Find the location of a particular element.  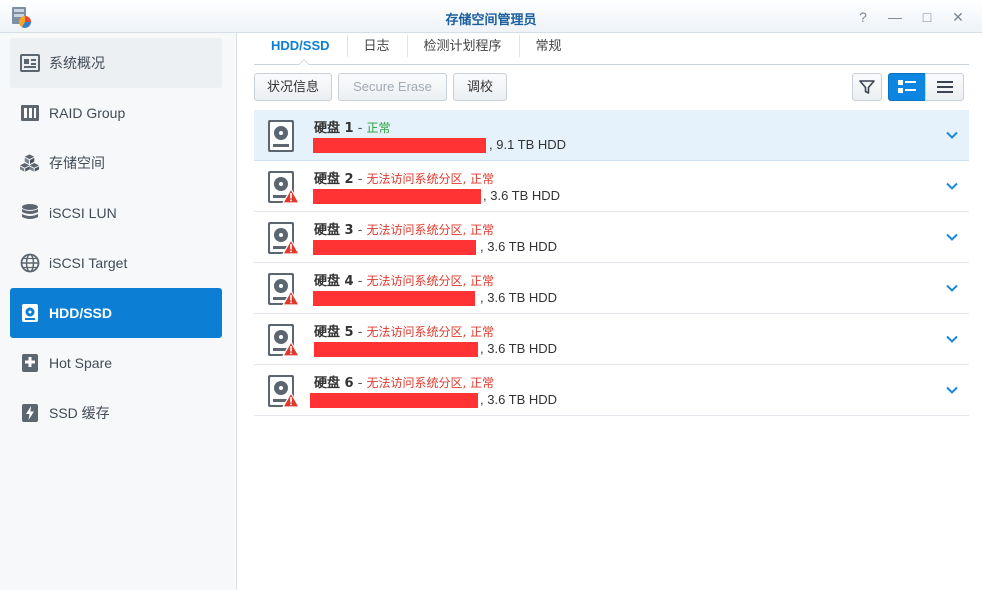

disk-name: 硬盘 6 is located at coordinates (334, 383).